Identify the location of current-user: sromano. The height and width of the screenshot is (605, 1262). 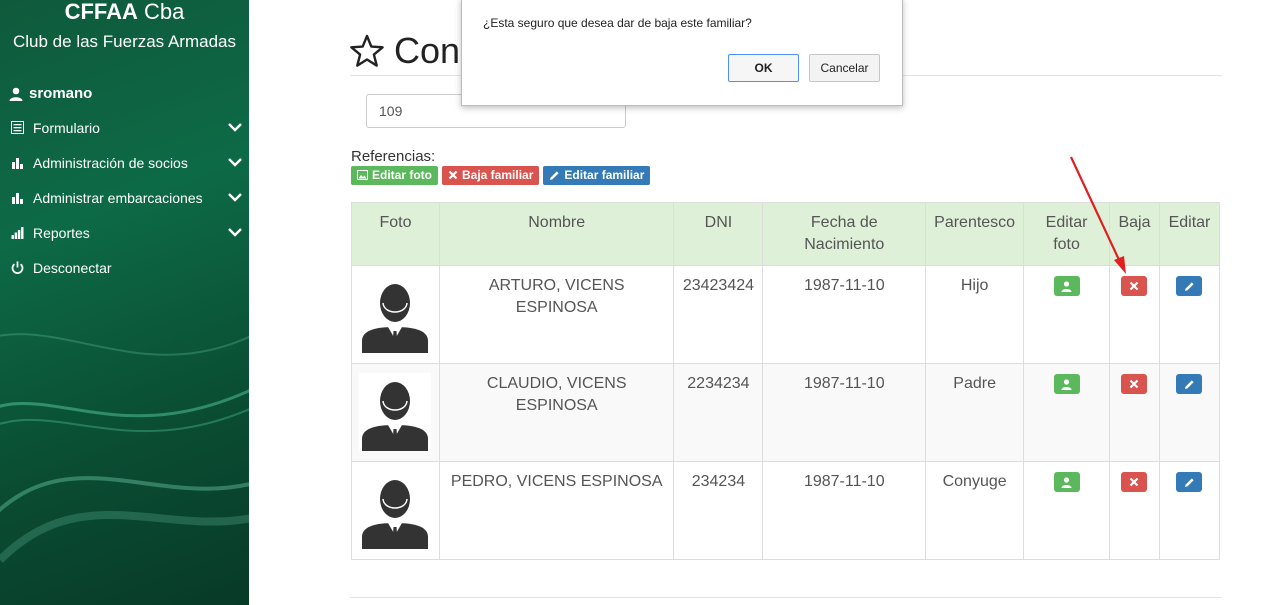
(124, 93).